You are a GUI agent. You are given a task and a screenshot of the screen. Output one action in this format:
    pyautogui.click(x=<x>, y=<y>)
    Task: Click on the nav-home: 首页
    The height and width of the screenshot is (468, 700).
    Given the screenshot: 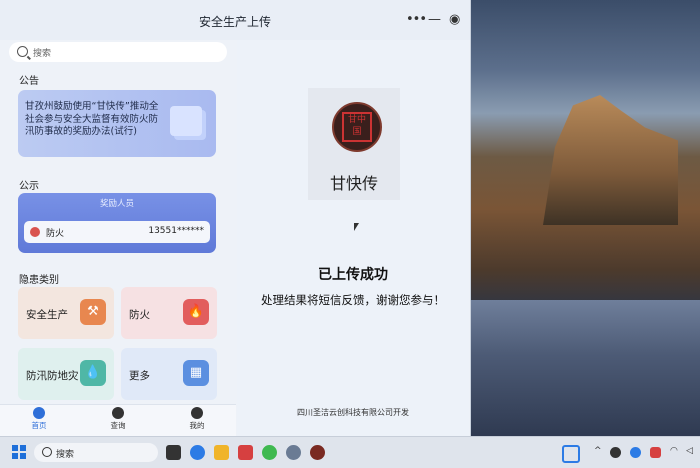 What is the action you would take?
    pyautogui.click(x=39, y=419)
    